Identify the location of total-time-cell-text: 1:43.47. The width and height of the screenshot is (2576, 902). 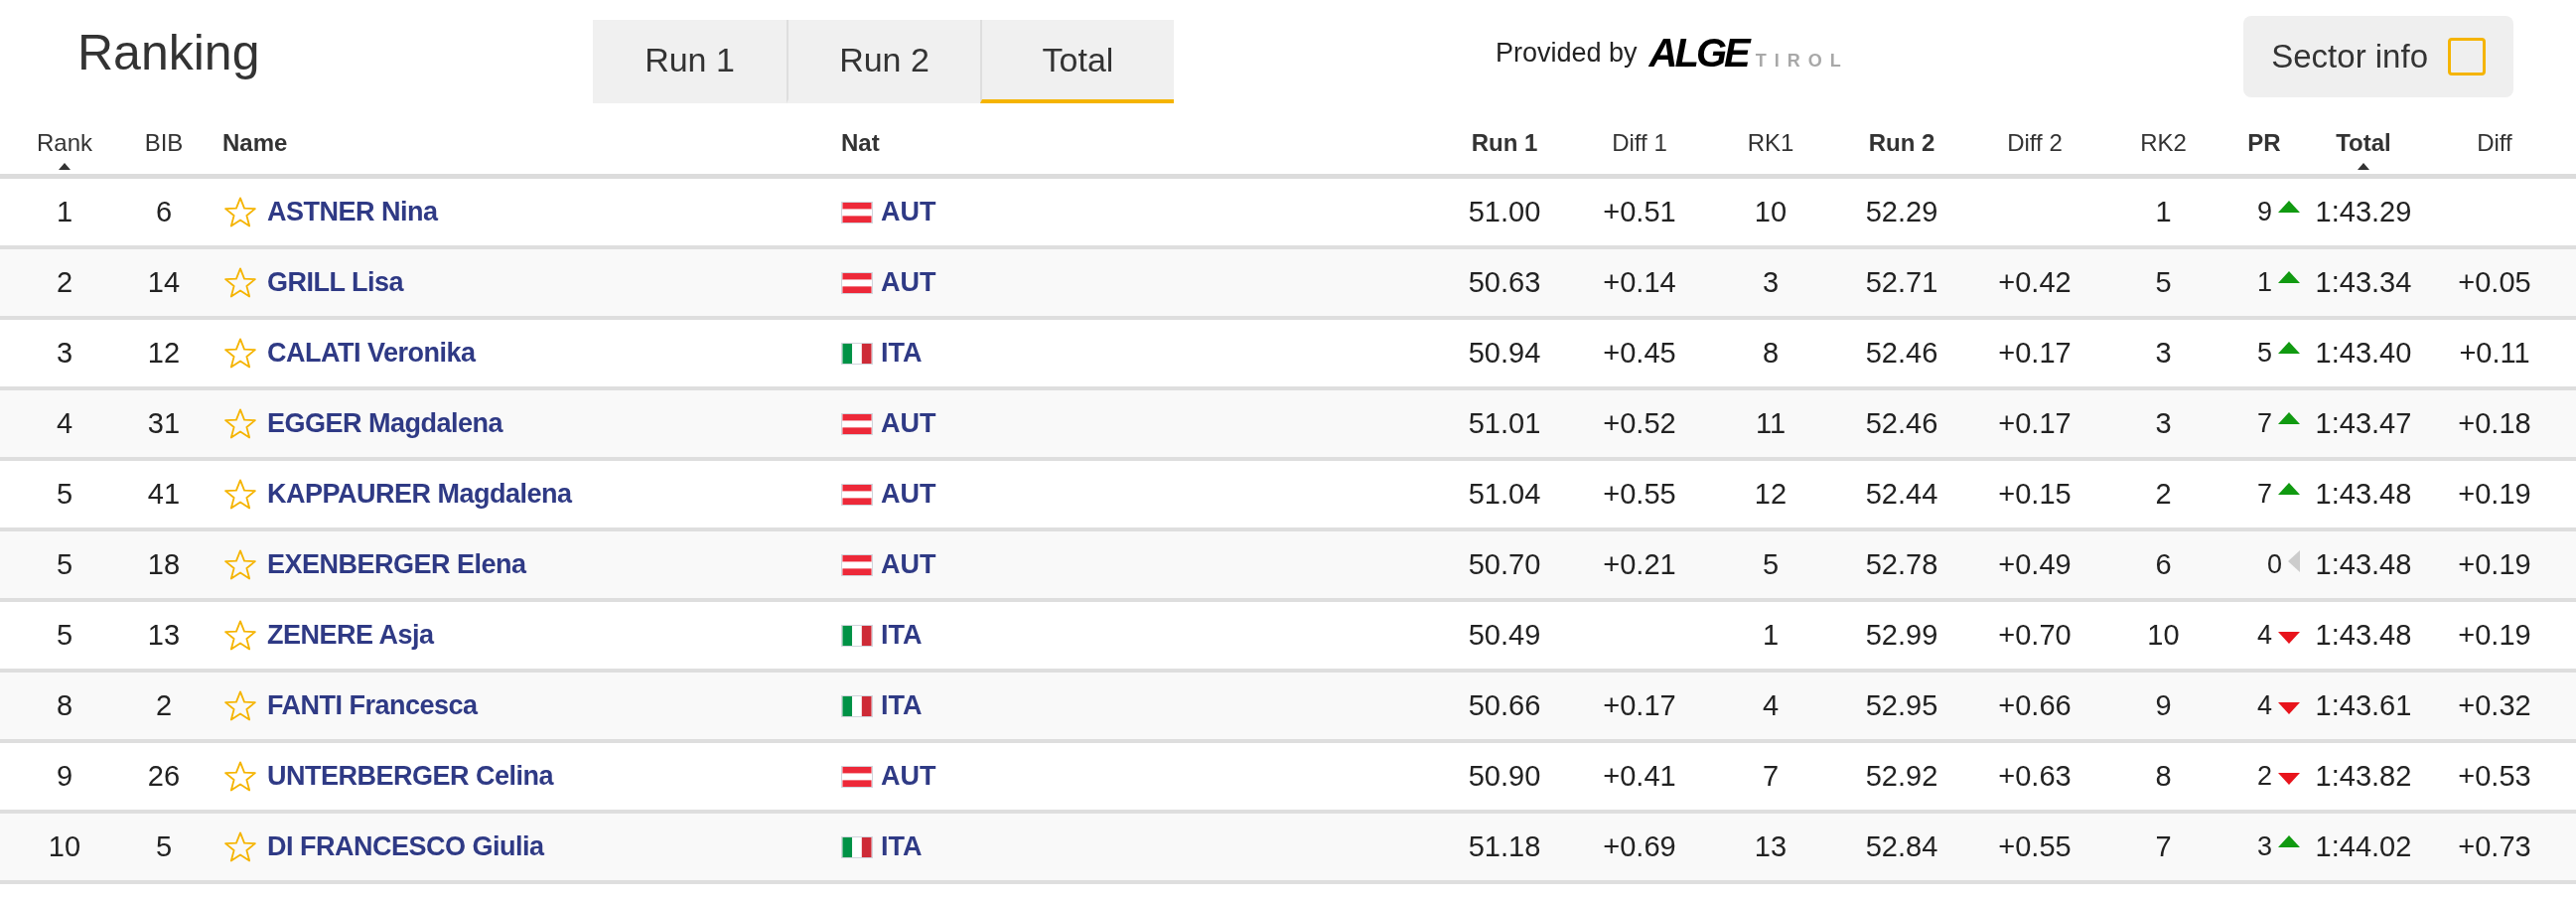
(2363, 423).